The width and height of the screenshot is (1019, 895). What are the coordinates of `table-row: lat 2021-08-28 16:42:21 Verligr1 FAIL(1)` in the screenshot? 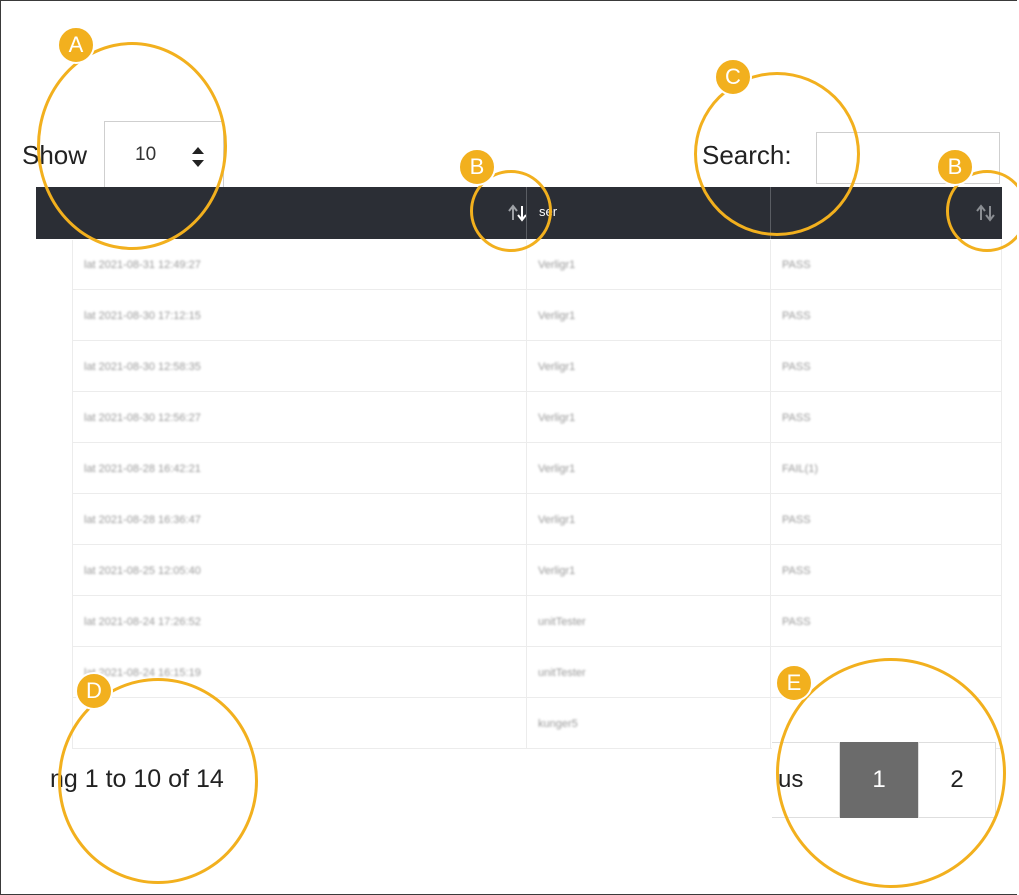 It's located at (537, 469).